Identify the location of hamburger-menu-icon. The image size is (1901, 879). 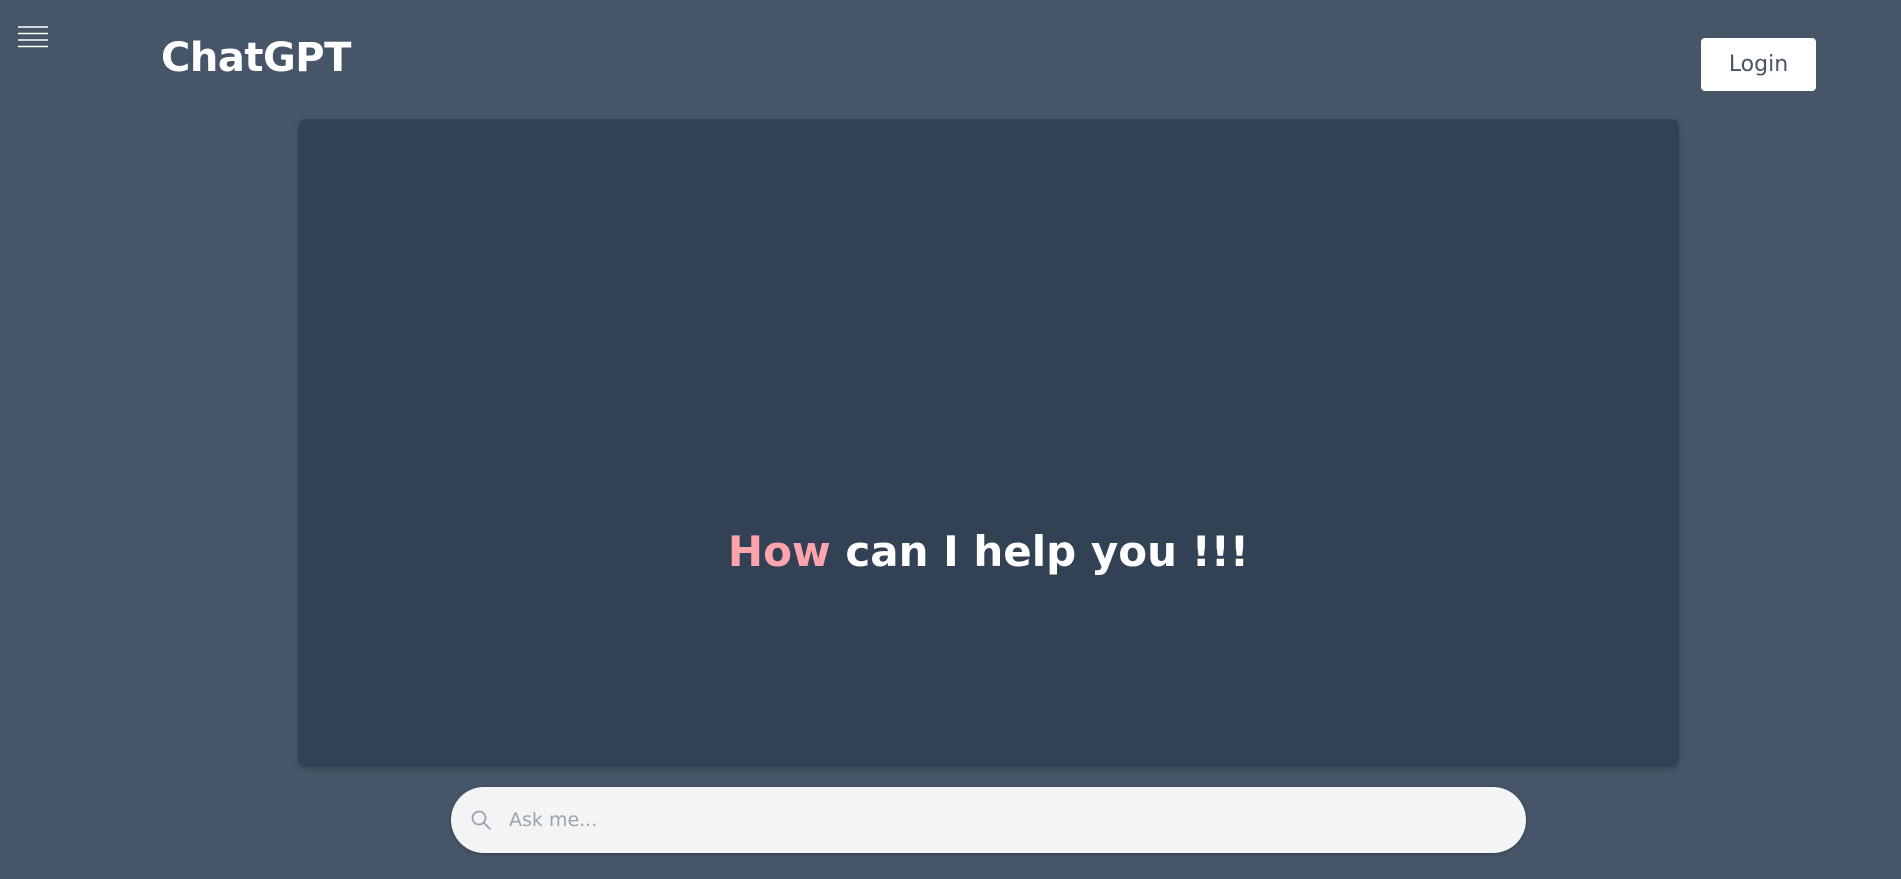
(33, 37).